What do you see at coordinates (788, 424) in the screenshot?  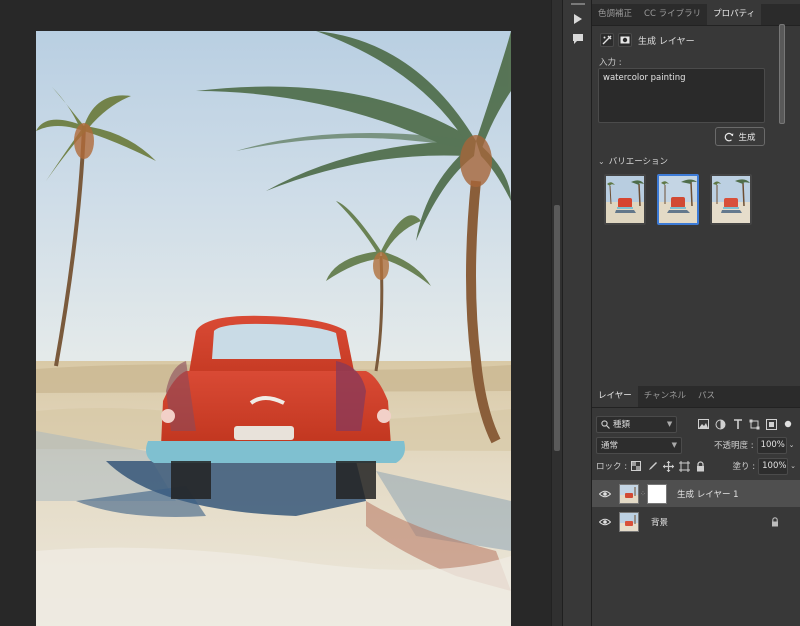 I see `filter-toggle-icon` at bounding box center [788, 424].